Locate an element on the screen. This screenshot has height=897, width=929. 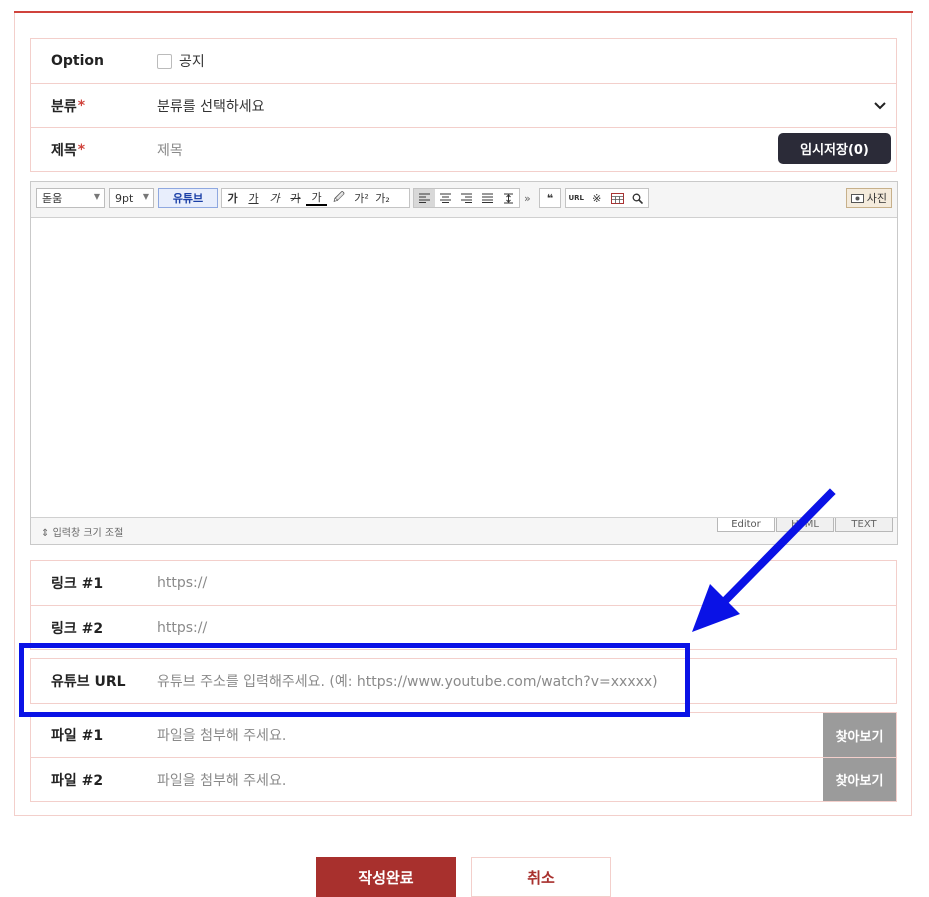
link-1-input: https:// is located at coordinates (182, 583).